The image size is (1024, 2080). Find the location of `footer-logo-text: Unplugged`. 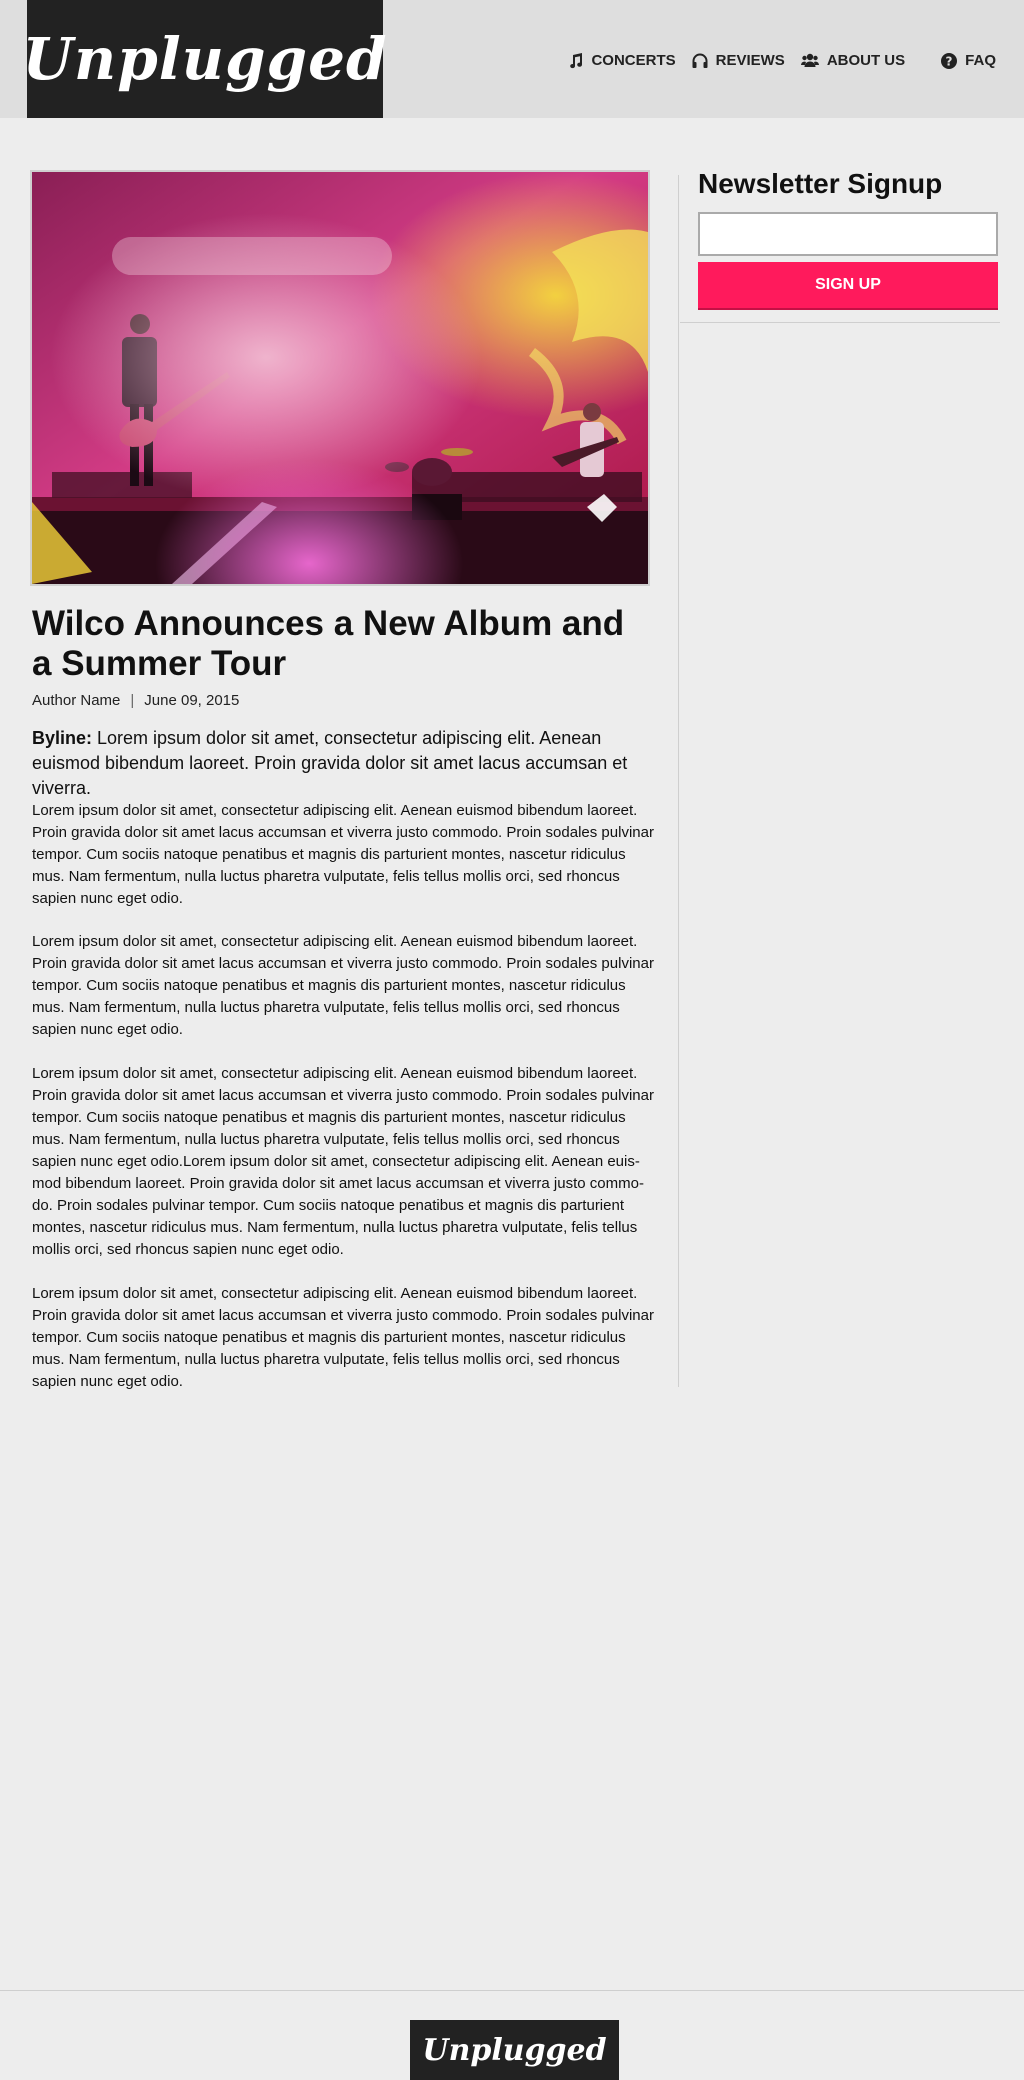

footer-logo-text: Unplugged is located at coordinates (514, 2050).